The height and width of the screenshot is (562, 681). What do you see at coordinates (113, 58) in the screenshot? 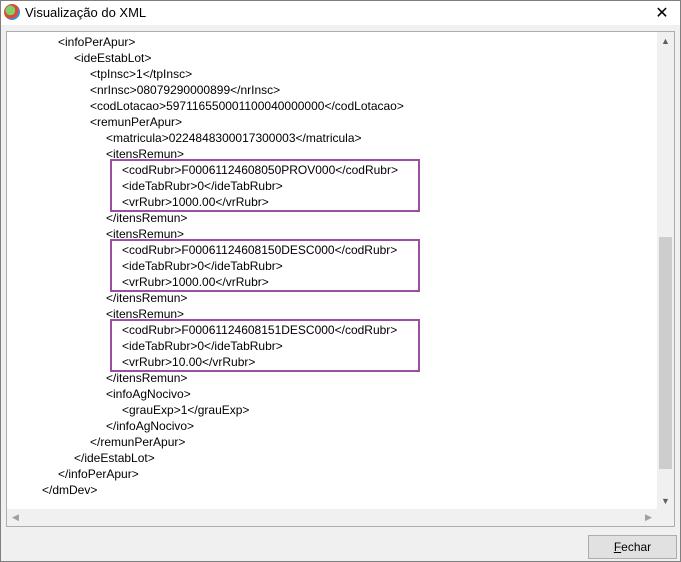
I see `xml-line: <ideEstabLot>` at bounding box center [113, 58].